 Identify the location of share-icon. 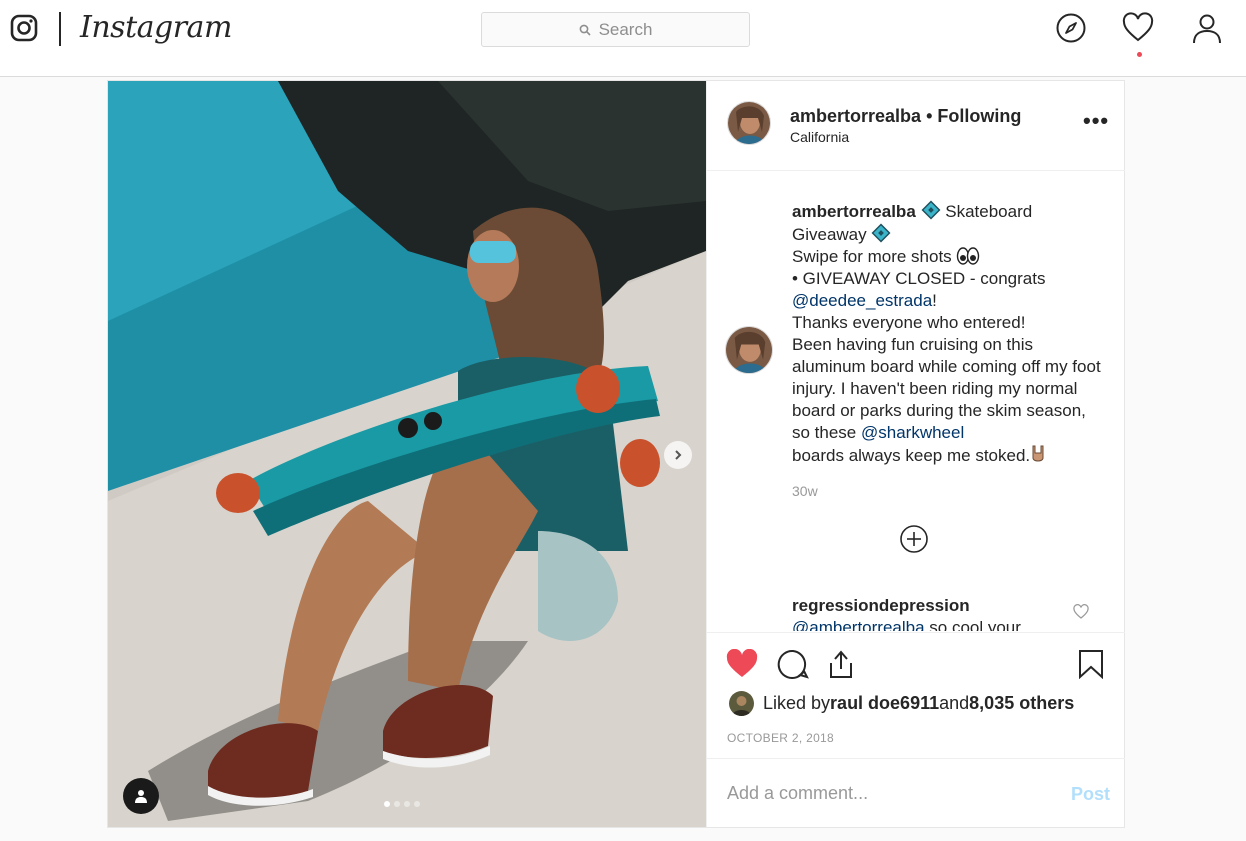
(841, 664).